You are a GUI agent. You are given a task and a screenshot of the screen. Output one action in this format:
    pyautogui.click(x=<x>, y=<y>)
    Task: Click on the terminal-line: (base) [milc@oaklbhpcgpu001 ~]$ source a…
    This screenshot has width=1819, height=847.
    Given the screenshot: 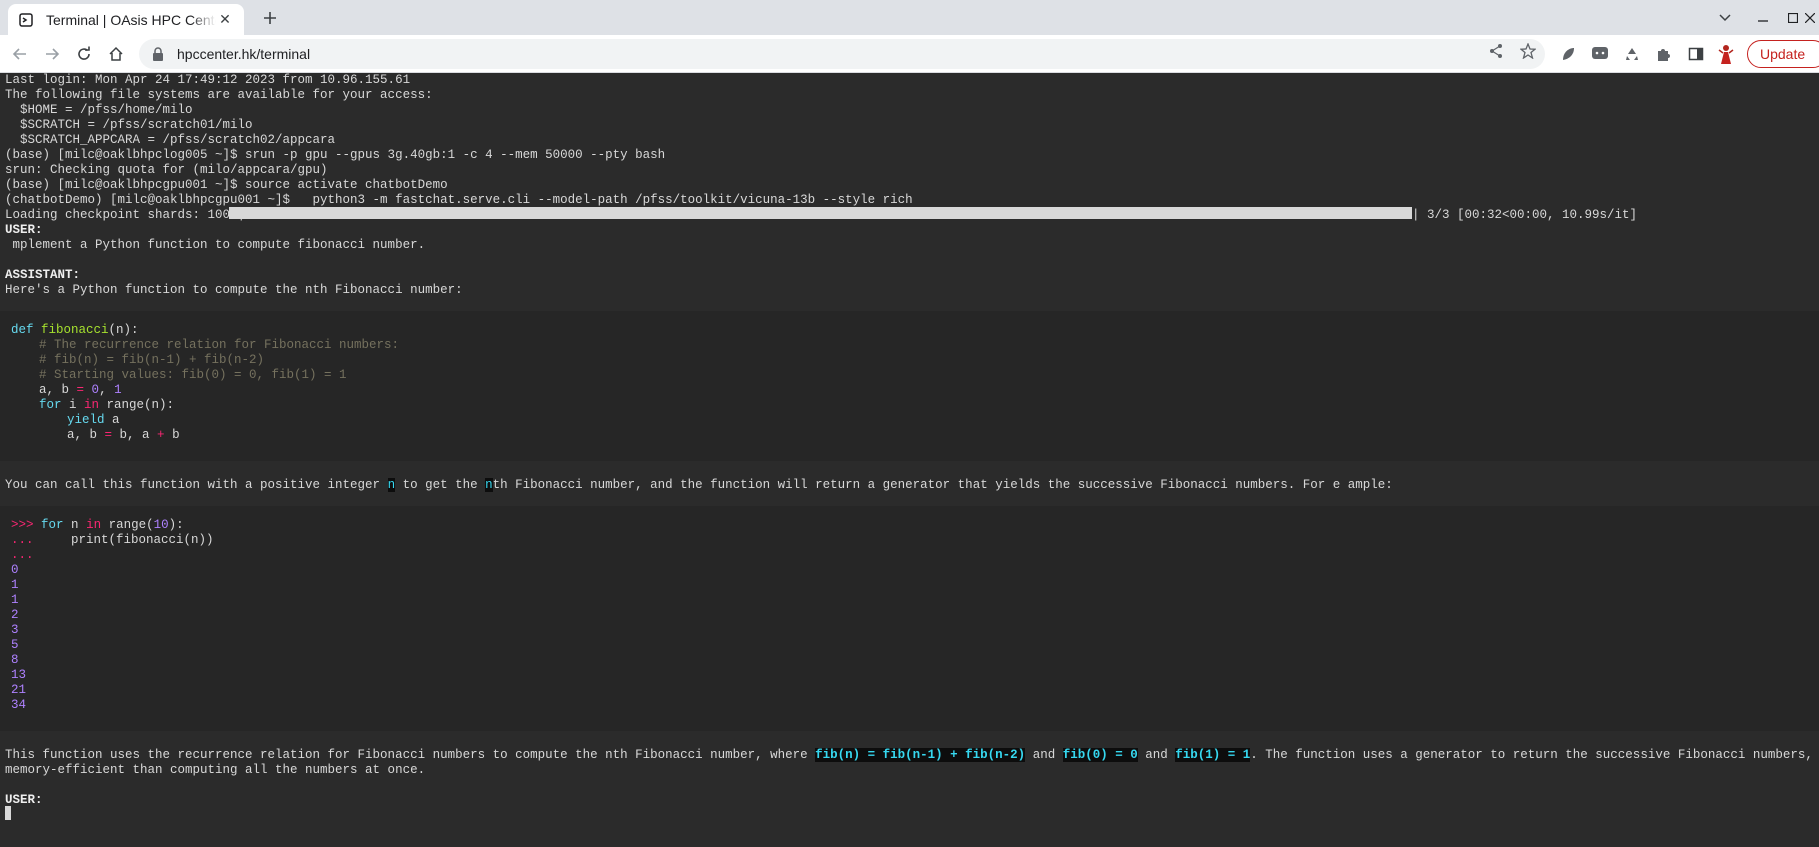 What is the action you would take?
    pyautogui.click(x=226, y=185)
    